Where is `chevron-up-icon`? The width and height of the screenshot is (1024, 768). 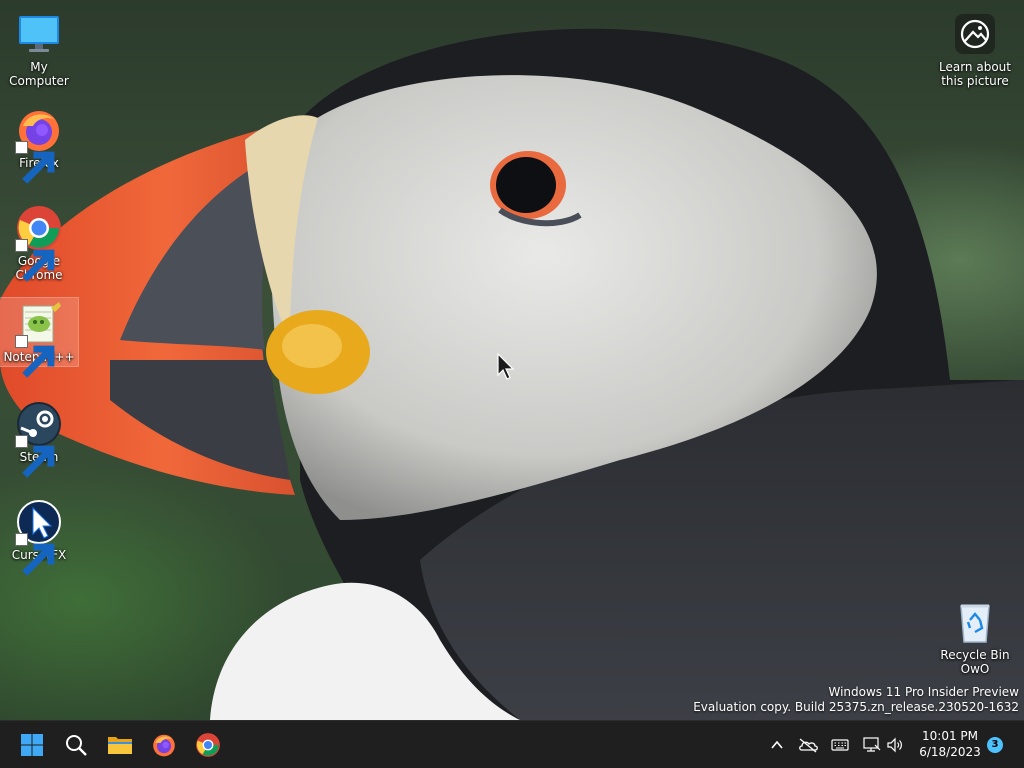
chevron-up-icon is located at coordinates (777, 744).